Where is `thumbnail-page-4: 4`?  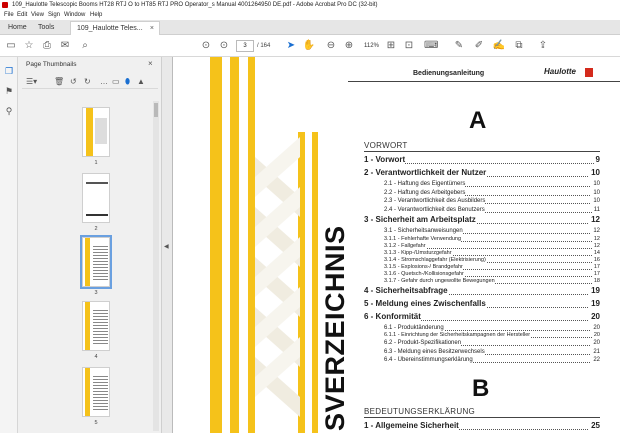
thumbnail-page-4: 4 is located at coordinates (96, 330).